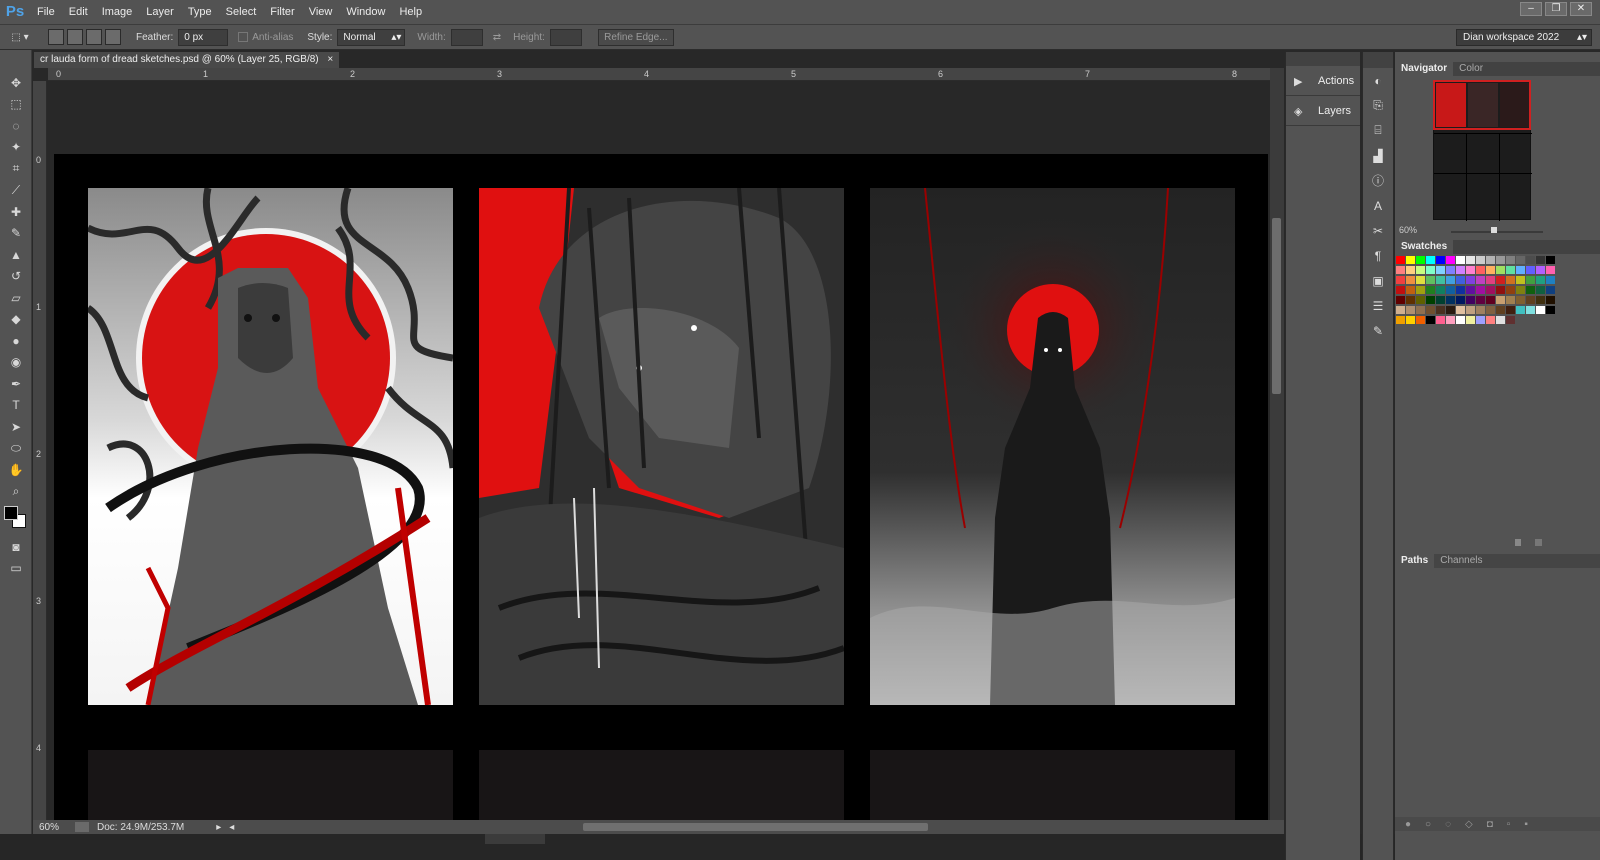 The height and width of the screenshot is (860, 1600). I want to click on swap-icon: ⇄, so click(497, 37).